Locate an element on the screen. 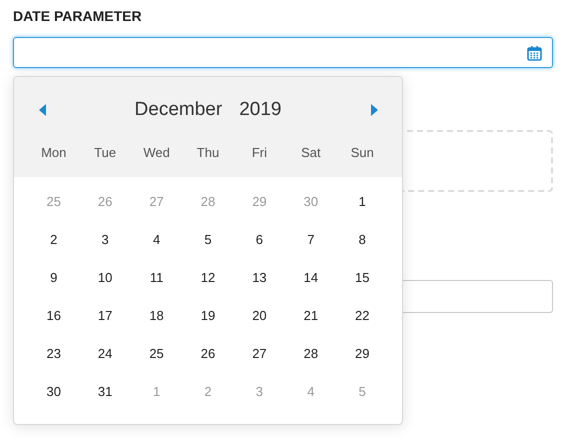  day-cell: 2 is located at coordinates (54, 240).